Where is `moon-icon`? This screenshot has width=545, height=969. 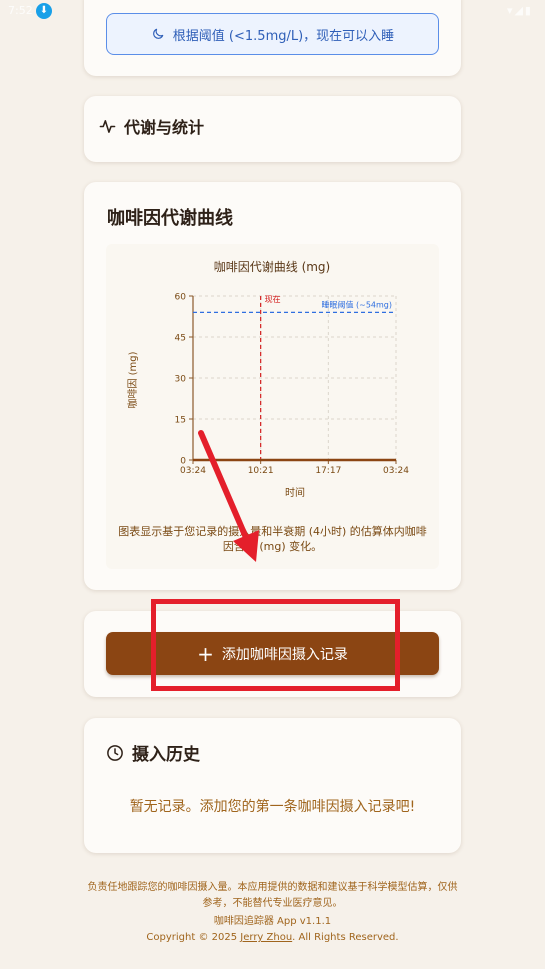 moon-icon is located at coordinates (158, 33).